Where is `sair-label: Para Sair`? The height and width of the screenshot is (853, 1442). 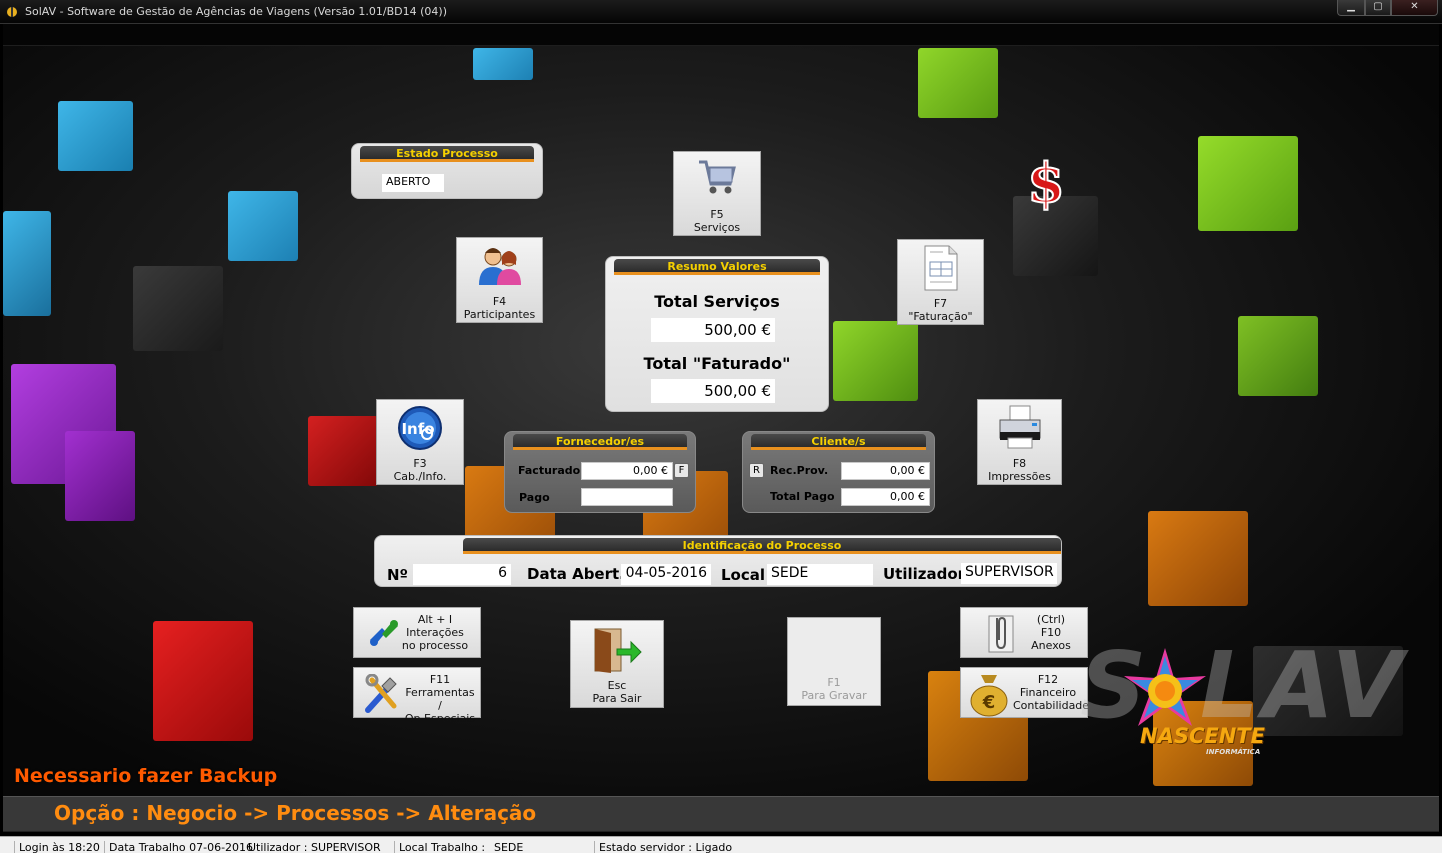 sair-label: Para Sair is located at coordinates (617, 698).